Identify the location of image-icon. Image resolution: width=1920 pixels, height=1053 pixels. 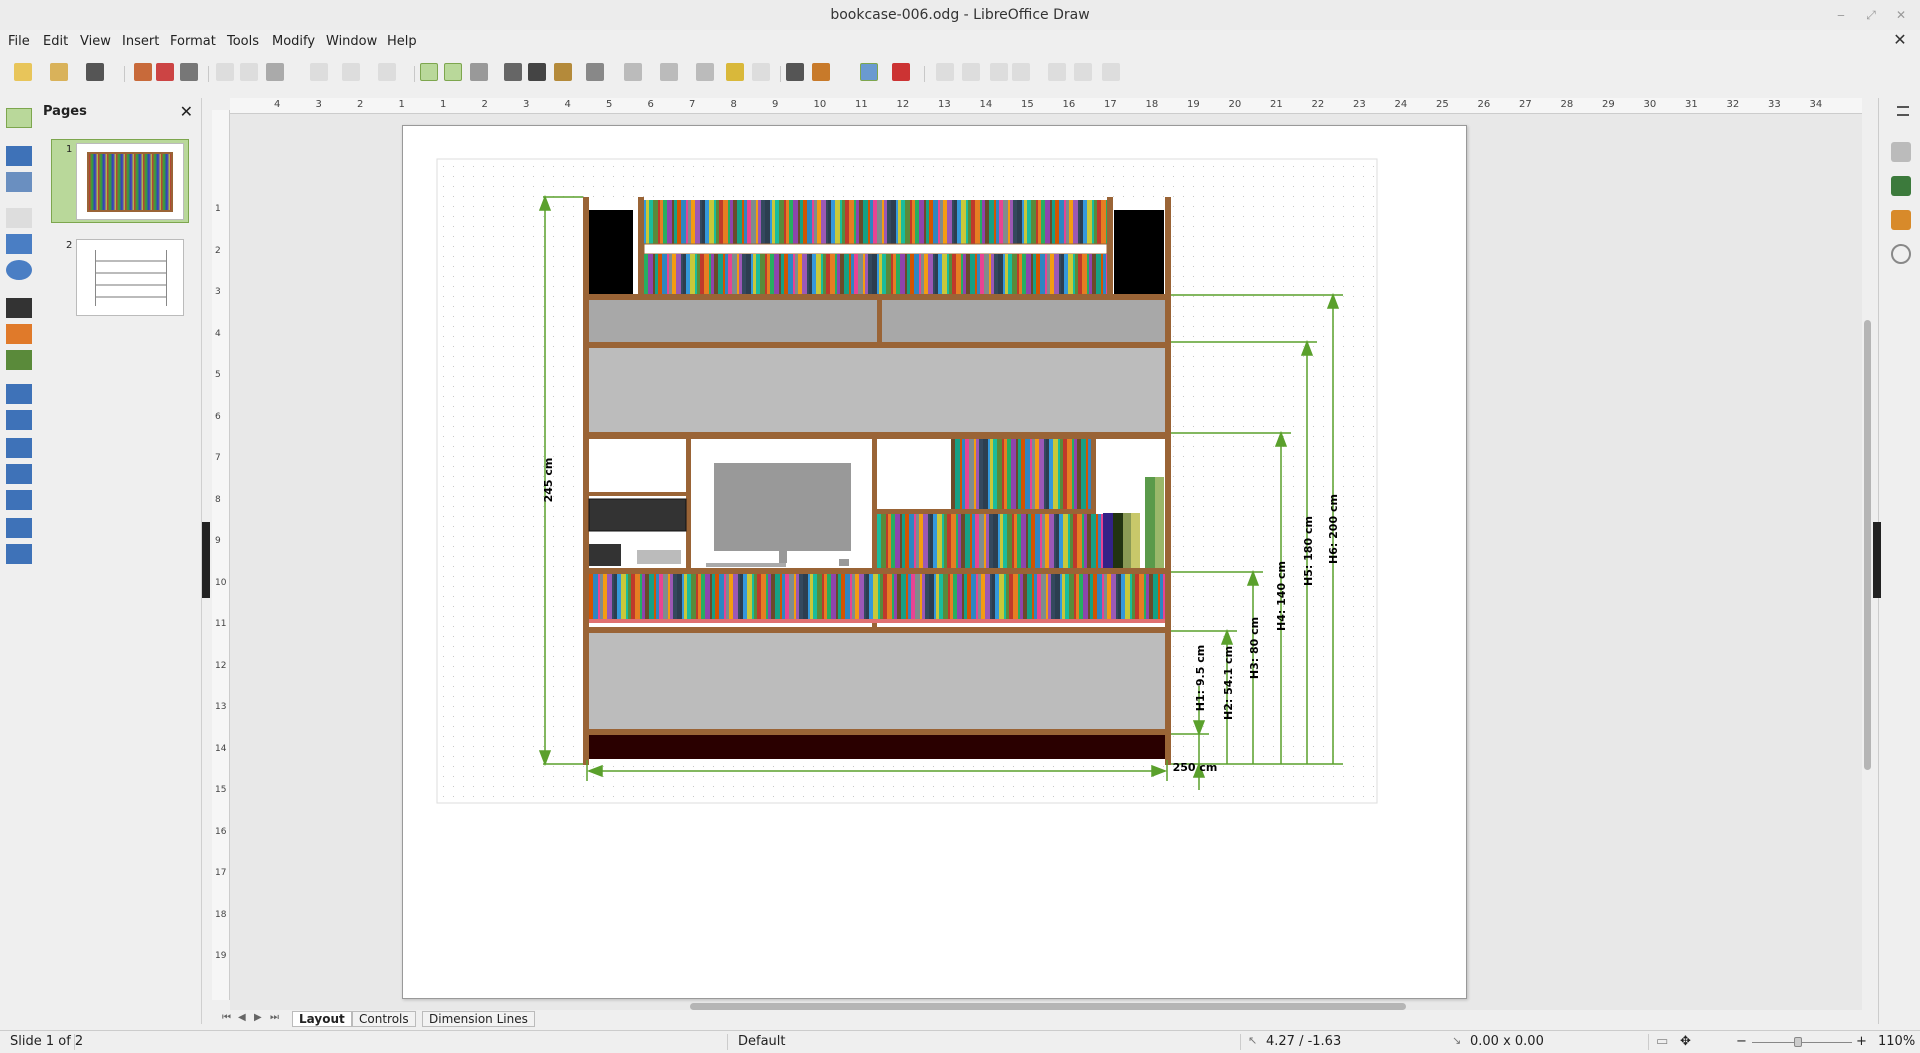
(513, 72).